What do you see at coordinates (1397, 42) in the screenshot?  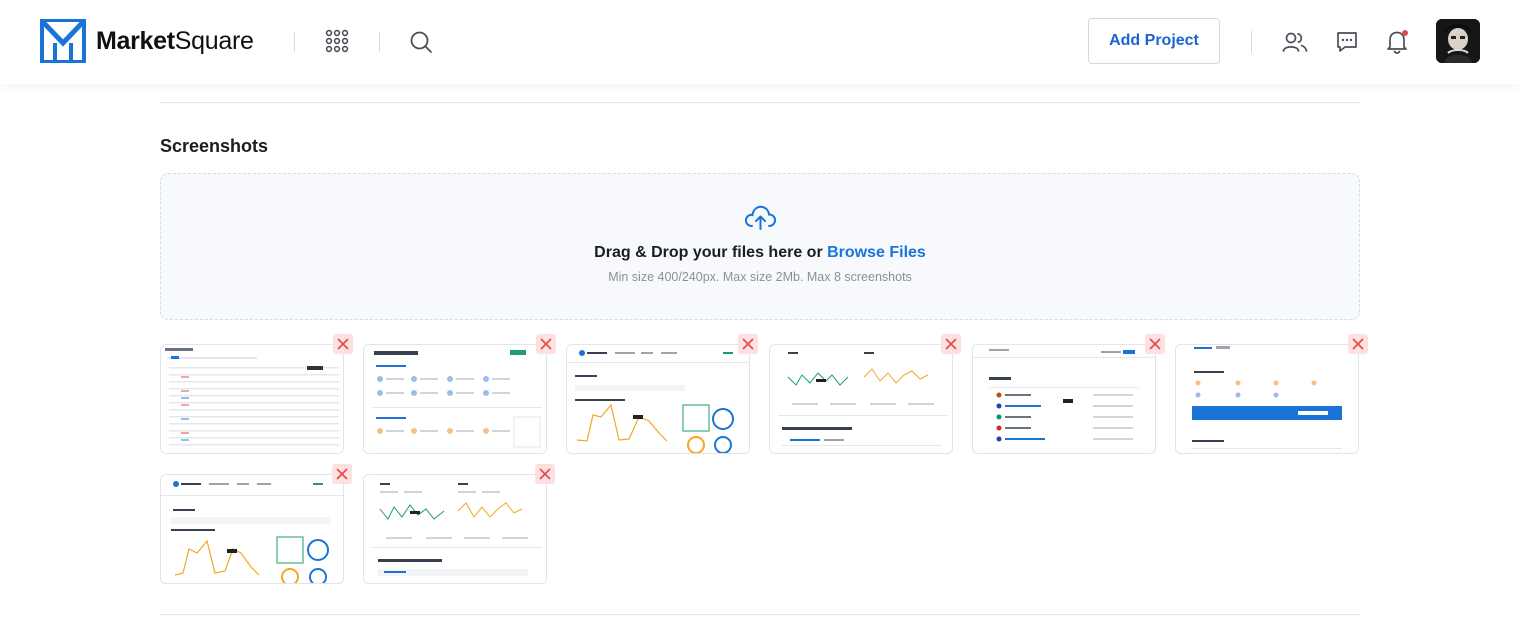 I see `bell-icon` at bounding box center [1397, 42].